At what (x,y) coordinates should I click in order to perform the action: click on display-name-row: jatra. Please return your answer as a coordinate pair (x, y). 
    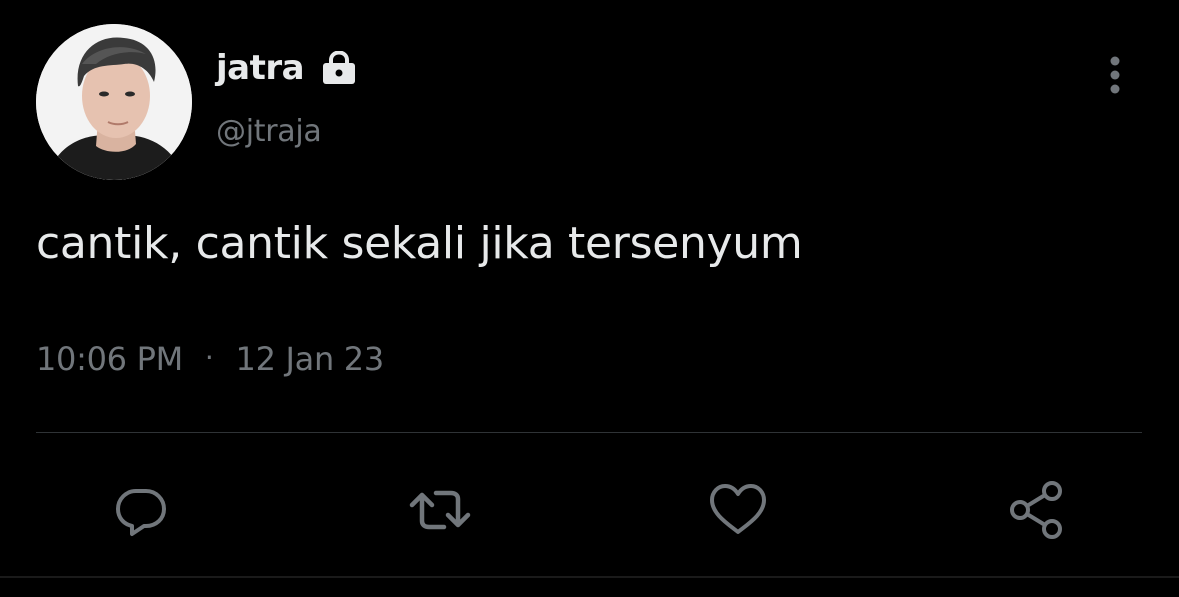
    Looking at the image, I should click on (287, 68).